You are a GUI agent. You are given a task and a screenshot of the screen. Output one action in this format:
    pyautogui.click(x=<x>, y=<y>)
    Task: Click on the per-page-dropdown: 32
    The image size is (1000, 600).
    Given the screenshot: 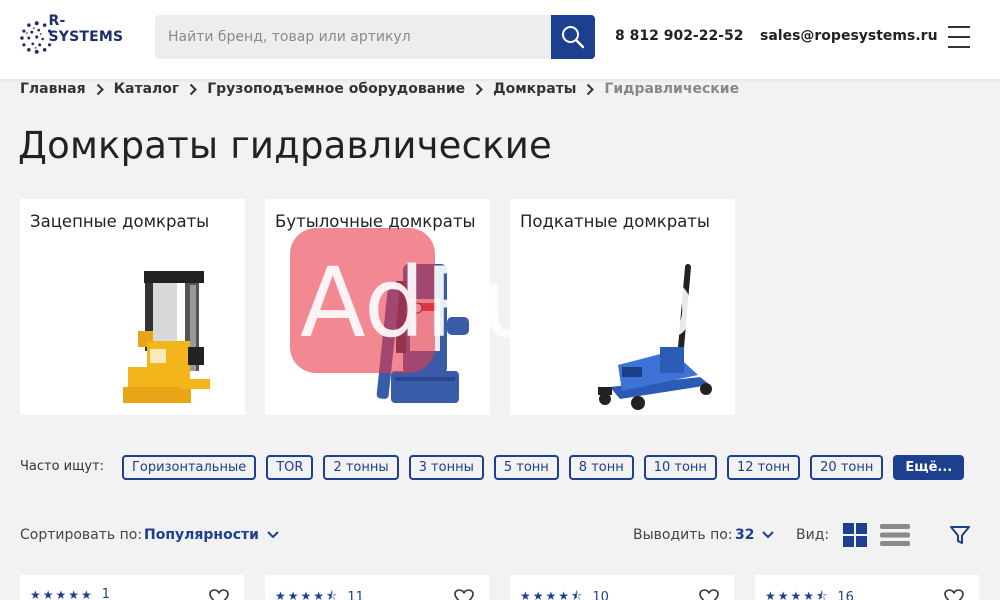 What is the action you would take?
    pyautogui.click(x=755, y=535)
    